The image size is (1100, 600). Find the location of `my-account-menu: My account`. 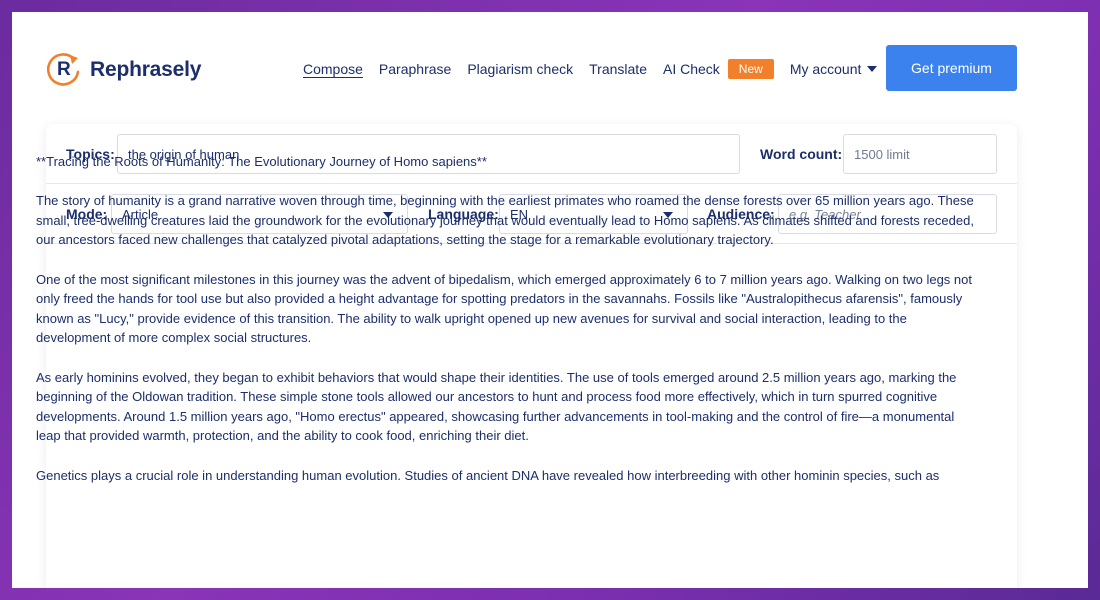

my-account-menu: My account is located at coordinates (834, 69).